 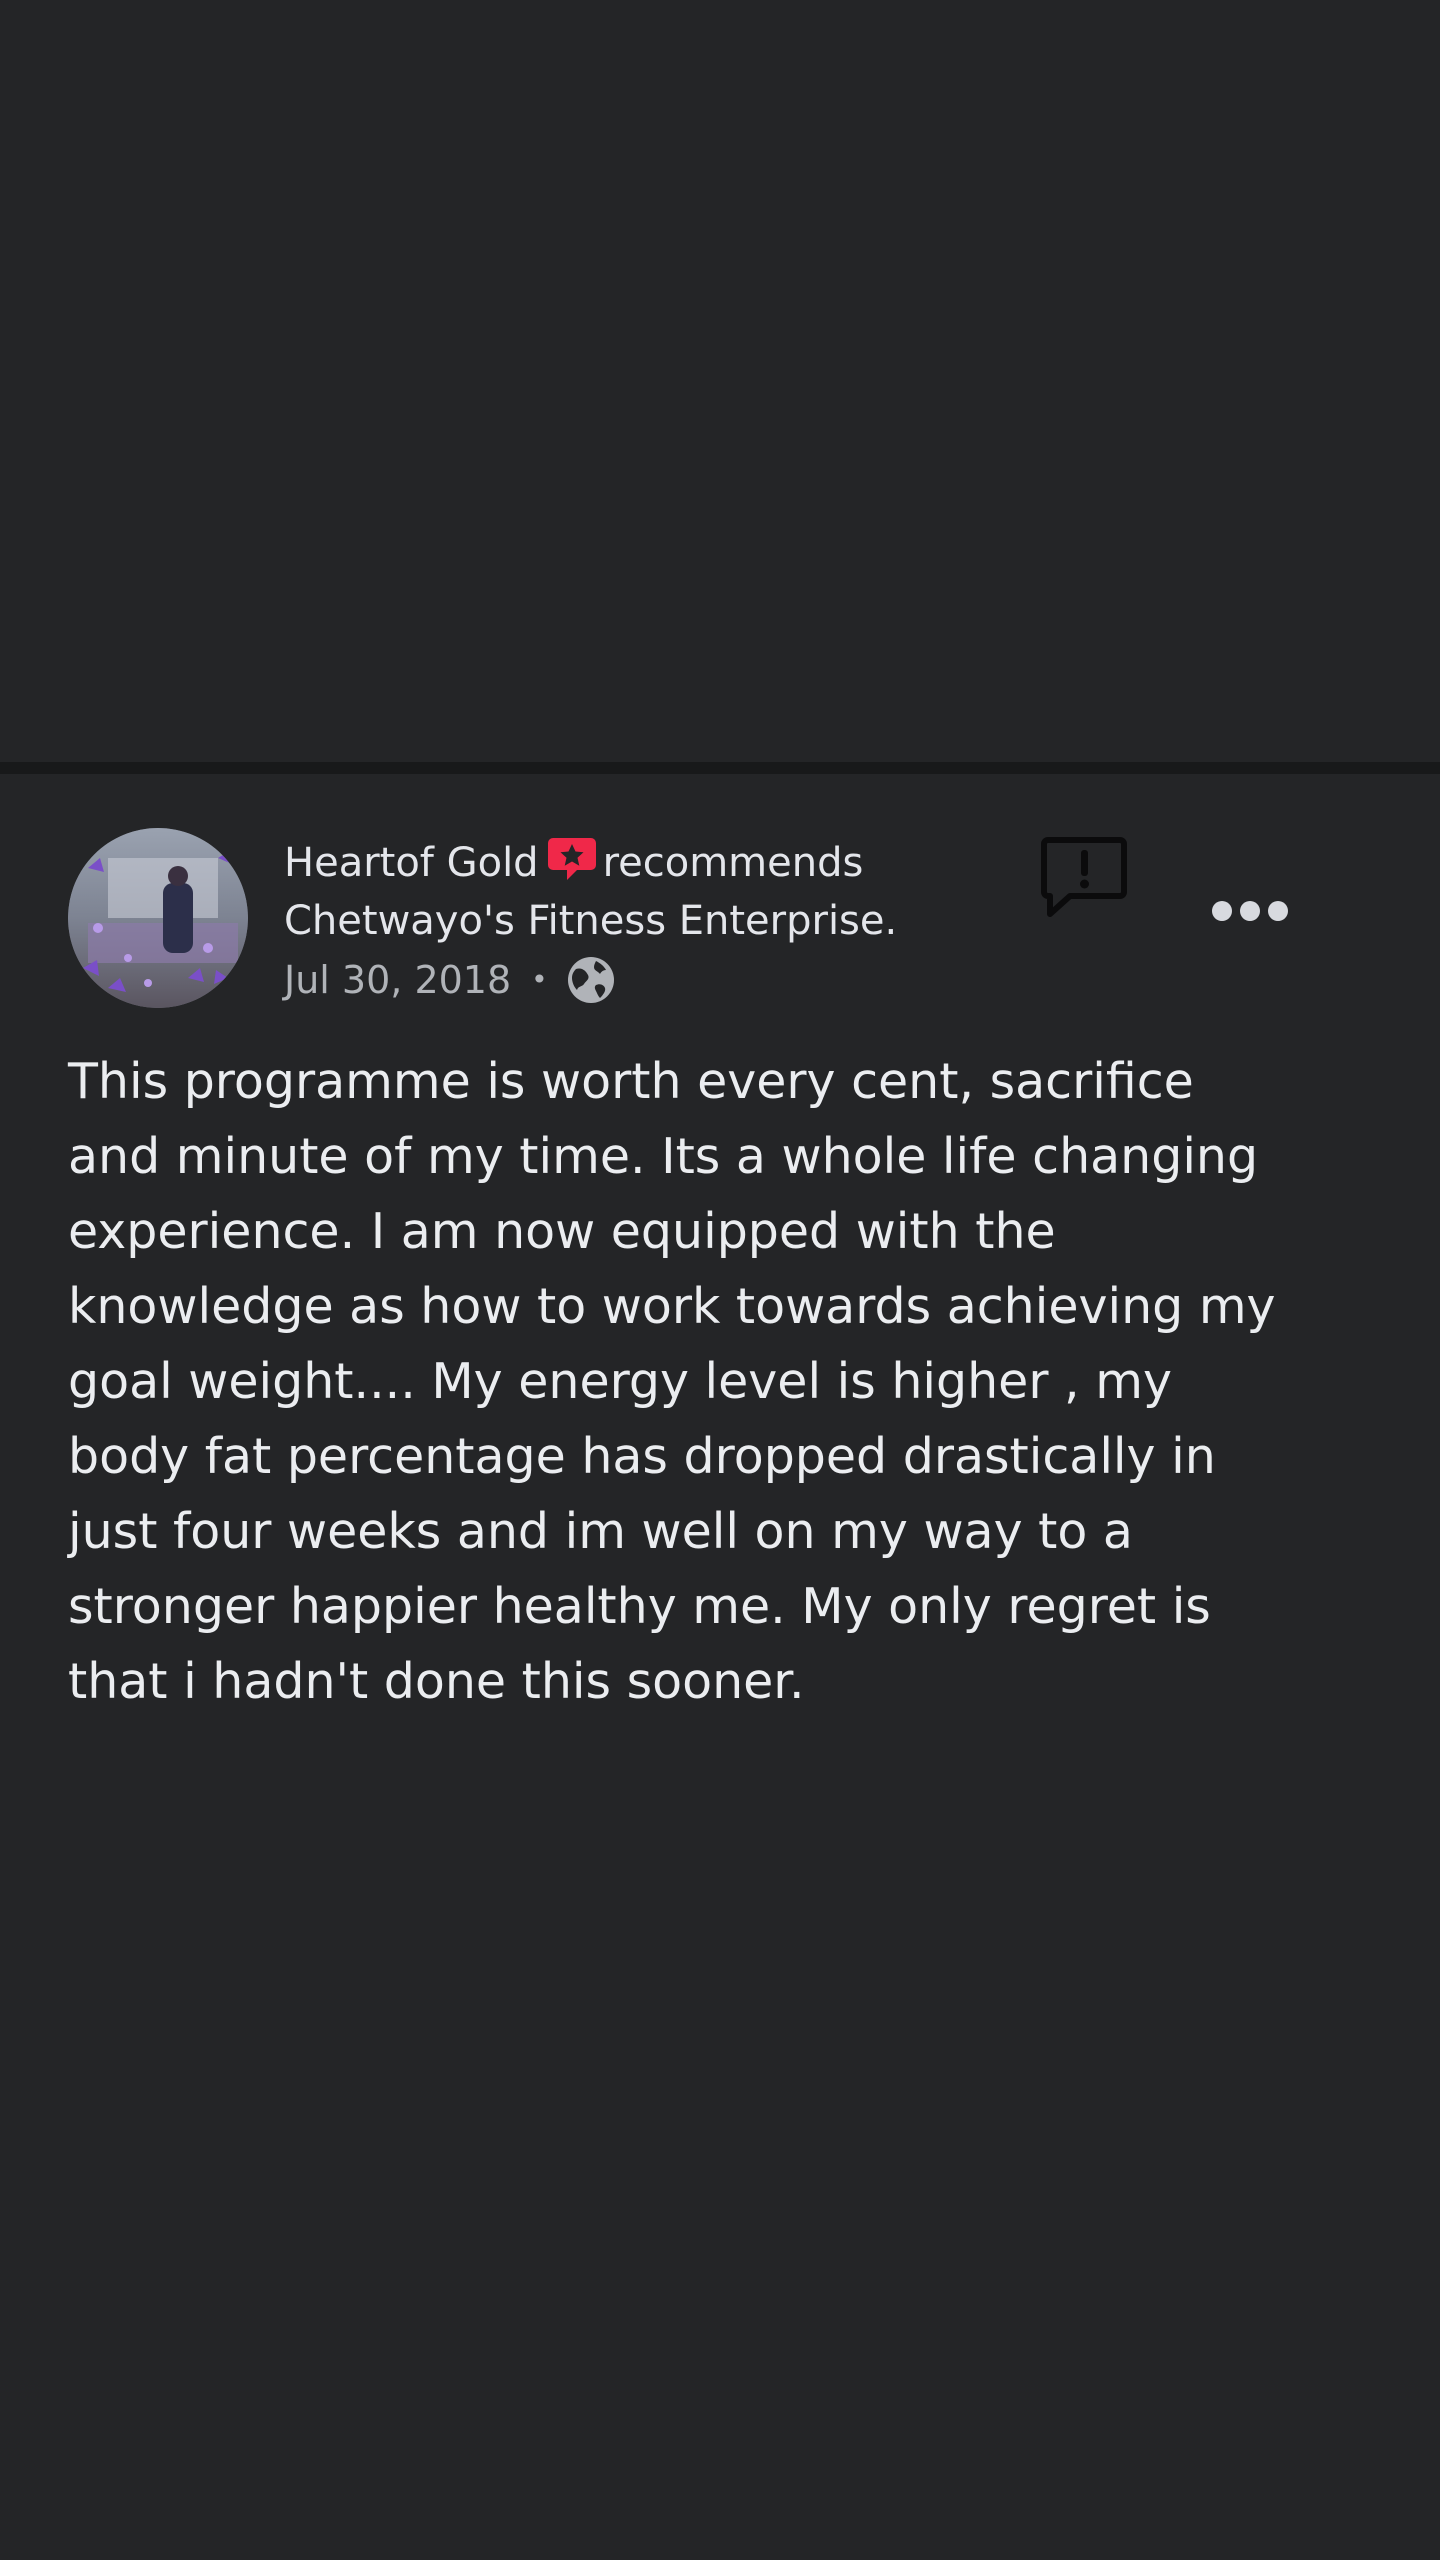 What do you see at coordinates (591, 980) in the screenshot?
I see `globe-icon` at bounding box center [591, 980].